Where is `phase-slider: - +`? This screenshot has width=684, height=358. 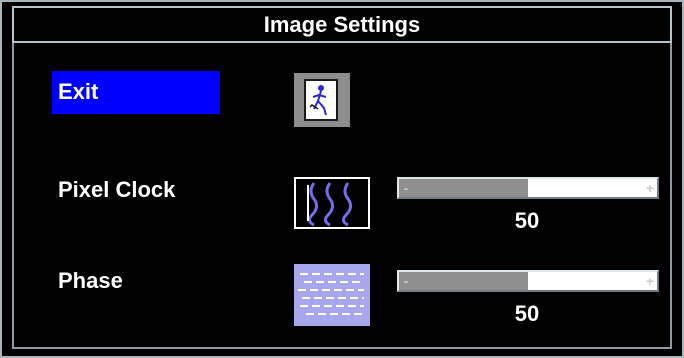 phase-slider: - + is located at coordinates (528, 281).